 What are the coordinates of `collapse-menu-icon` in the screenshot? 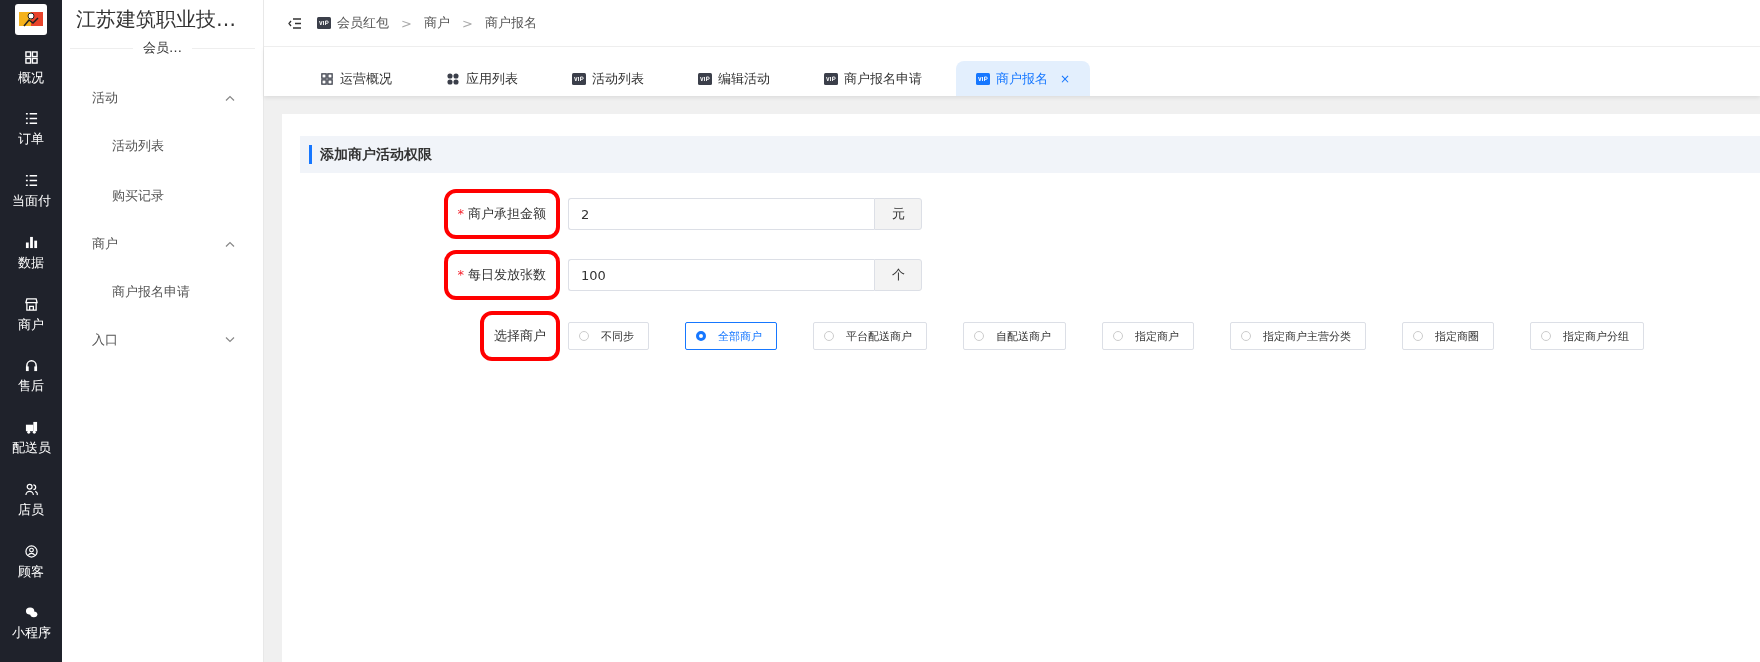 It's located at (294, 23).